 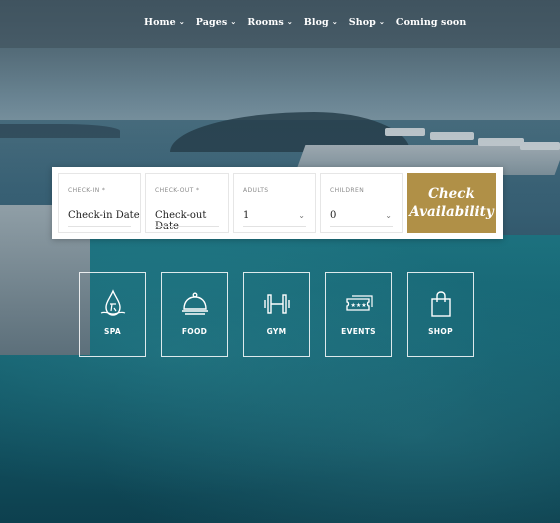 I want to click on amenity-label: SPA, so click(x=112, y=331).